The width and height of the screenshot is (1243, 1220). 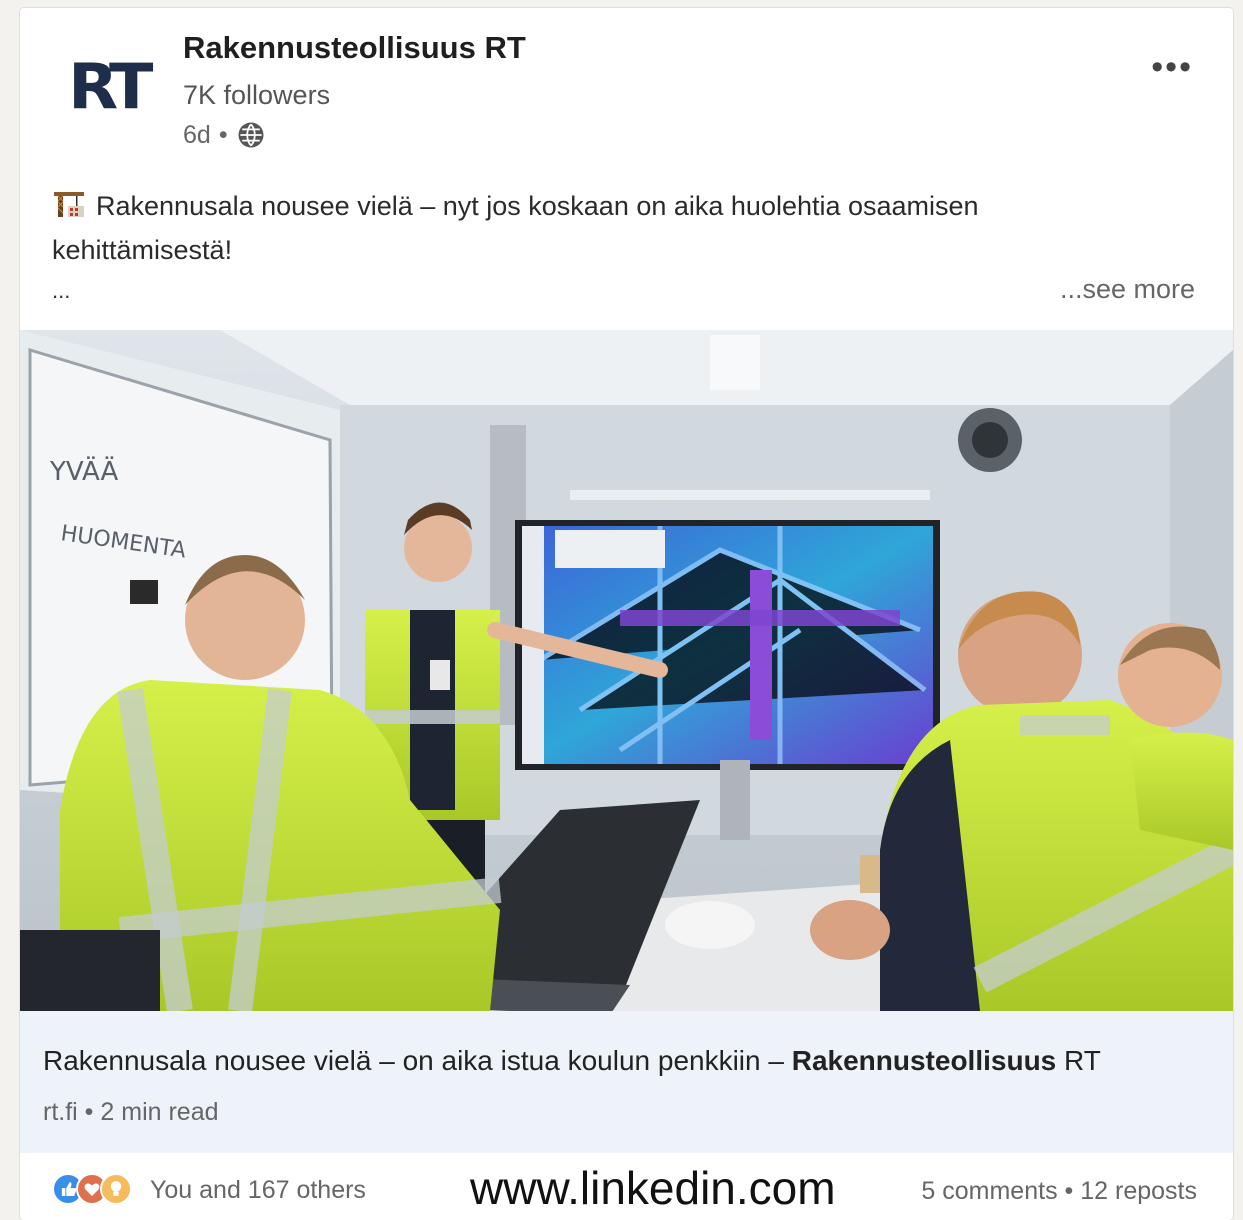 I want to click on comments-count: 5 comments, so click(x=989, y=1191).